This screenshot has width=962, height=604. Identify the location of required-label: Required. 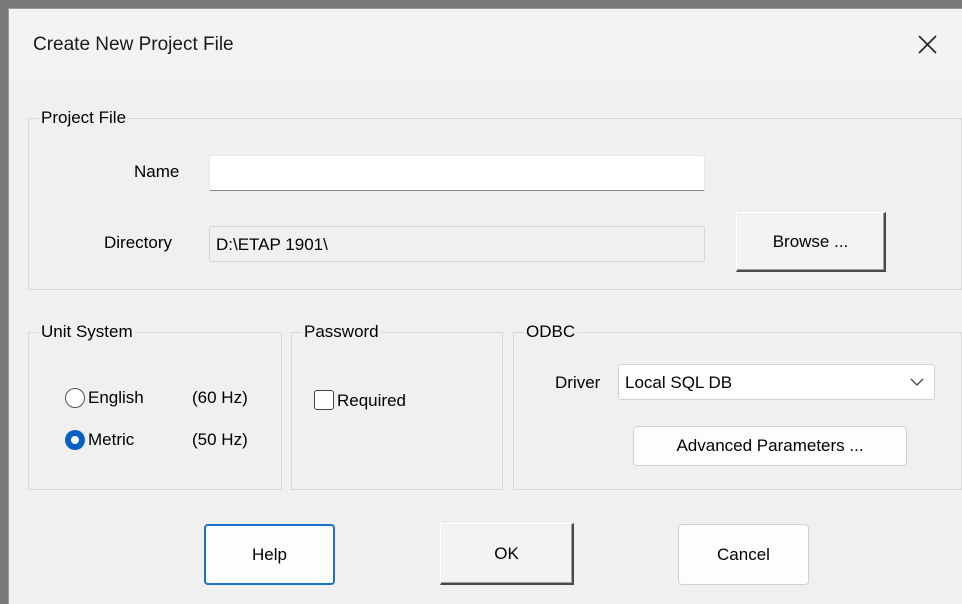
(371, 401).